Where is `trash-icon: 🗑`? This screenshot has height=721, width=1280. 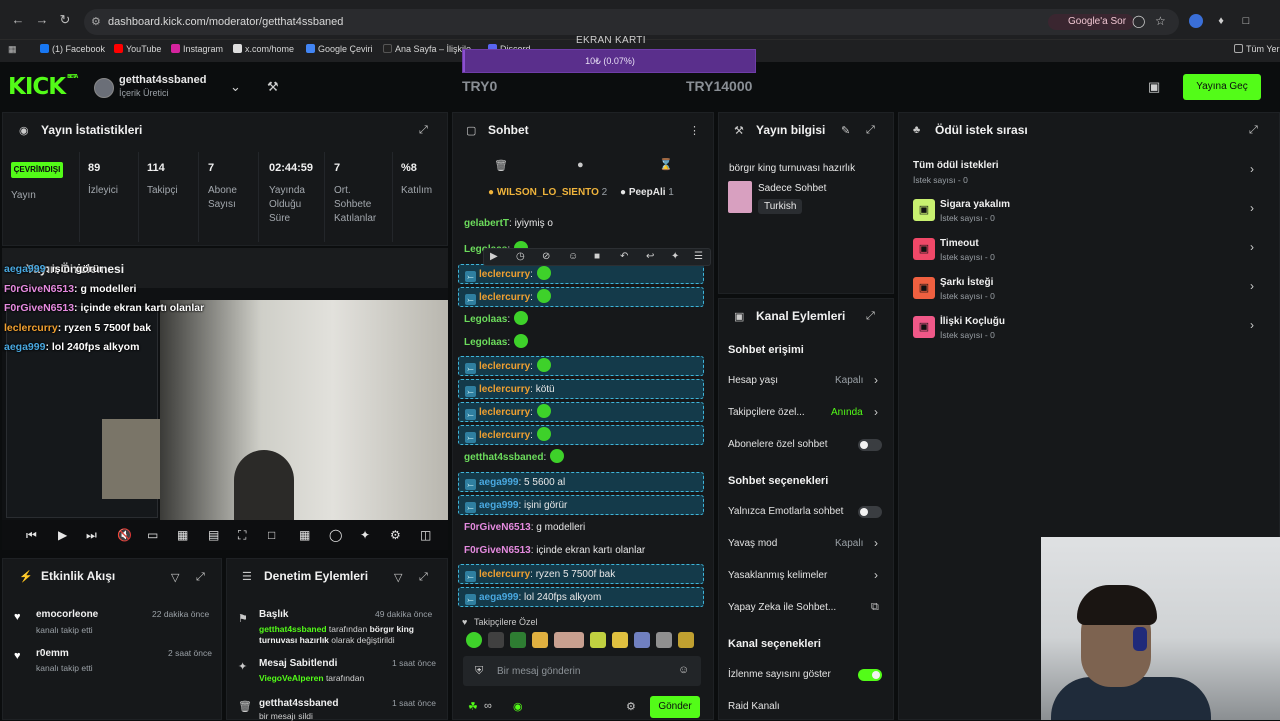 trash-icon: 🗑 is located at coordinates (501, 165).